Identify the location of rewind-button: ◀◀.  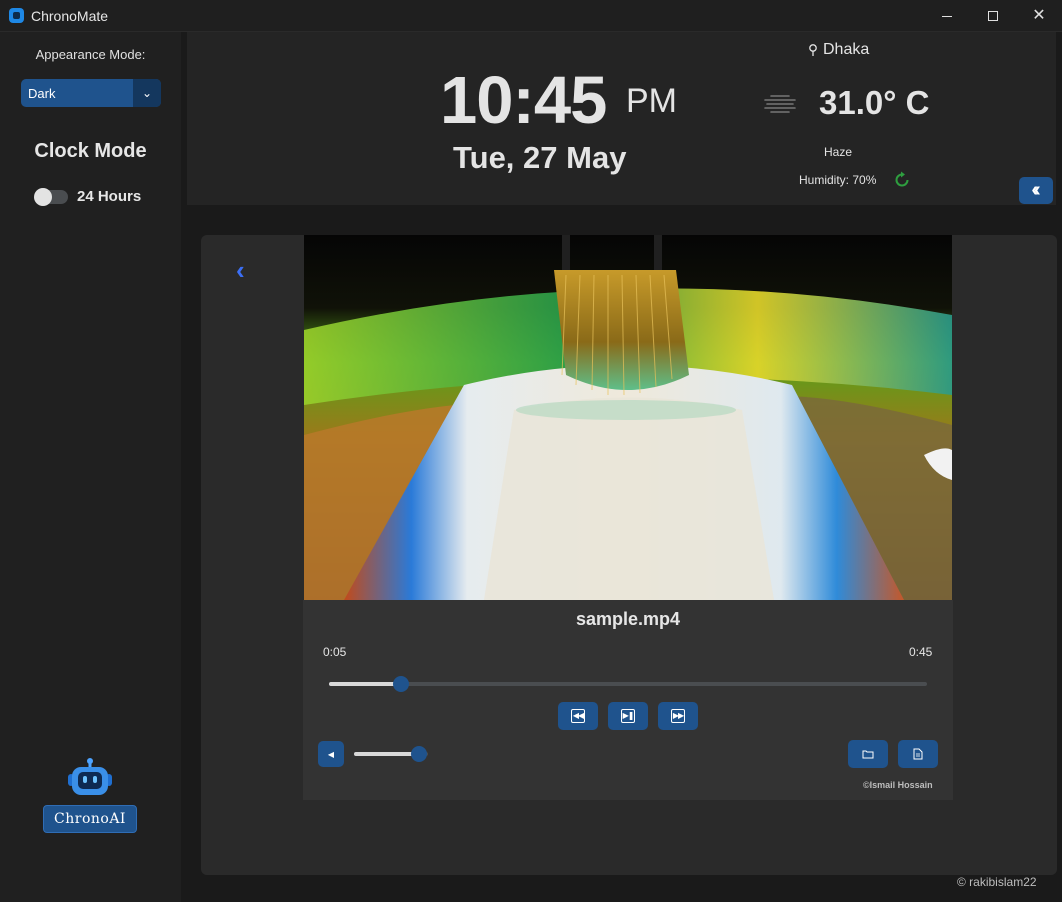
(578, 716).